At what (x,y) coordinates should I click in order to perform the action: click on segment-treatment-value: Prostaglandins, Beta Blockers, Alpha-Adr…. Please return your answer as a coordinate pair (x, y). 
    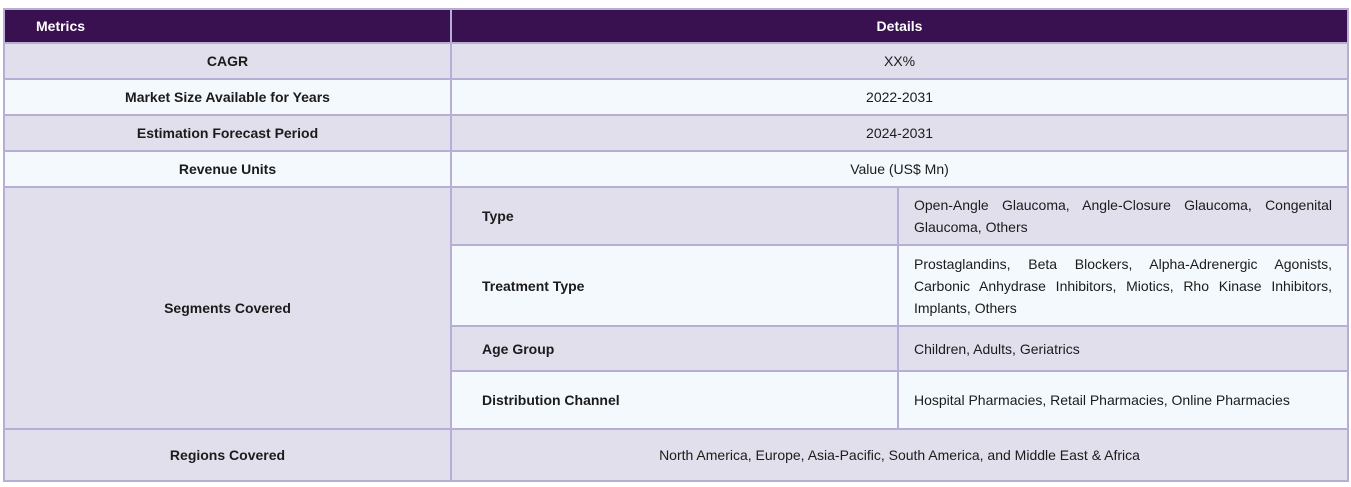
    Looking at the image, I should click on (1123, 285).